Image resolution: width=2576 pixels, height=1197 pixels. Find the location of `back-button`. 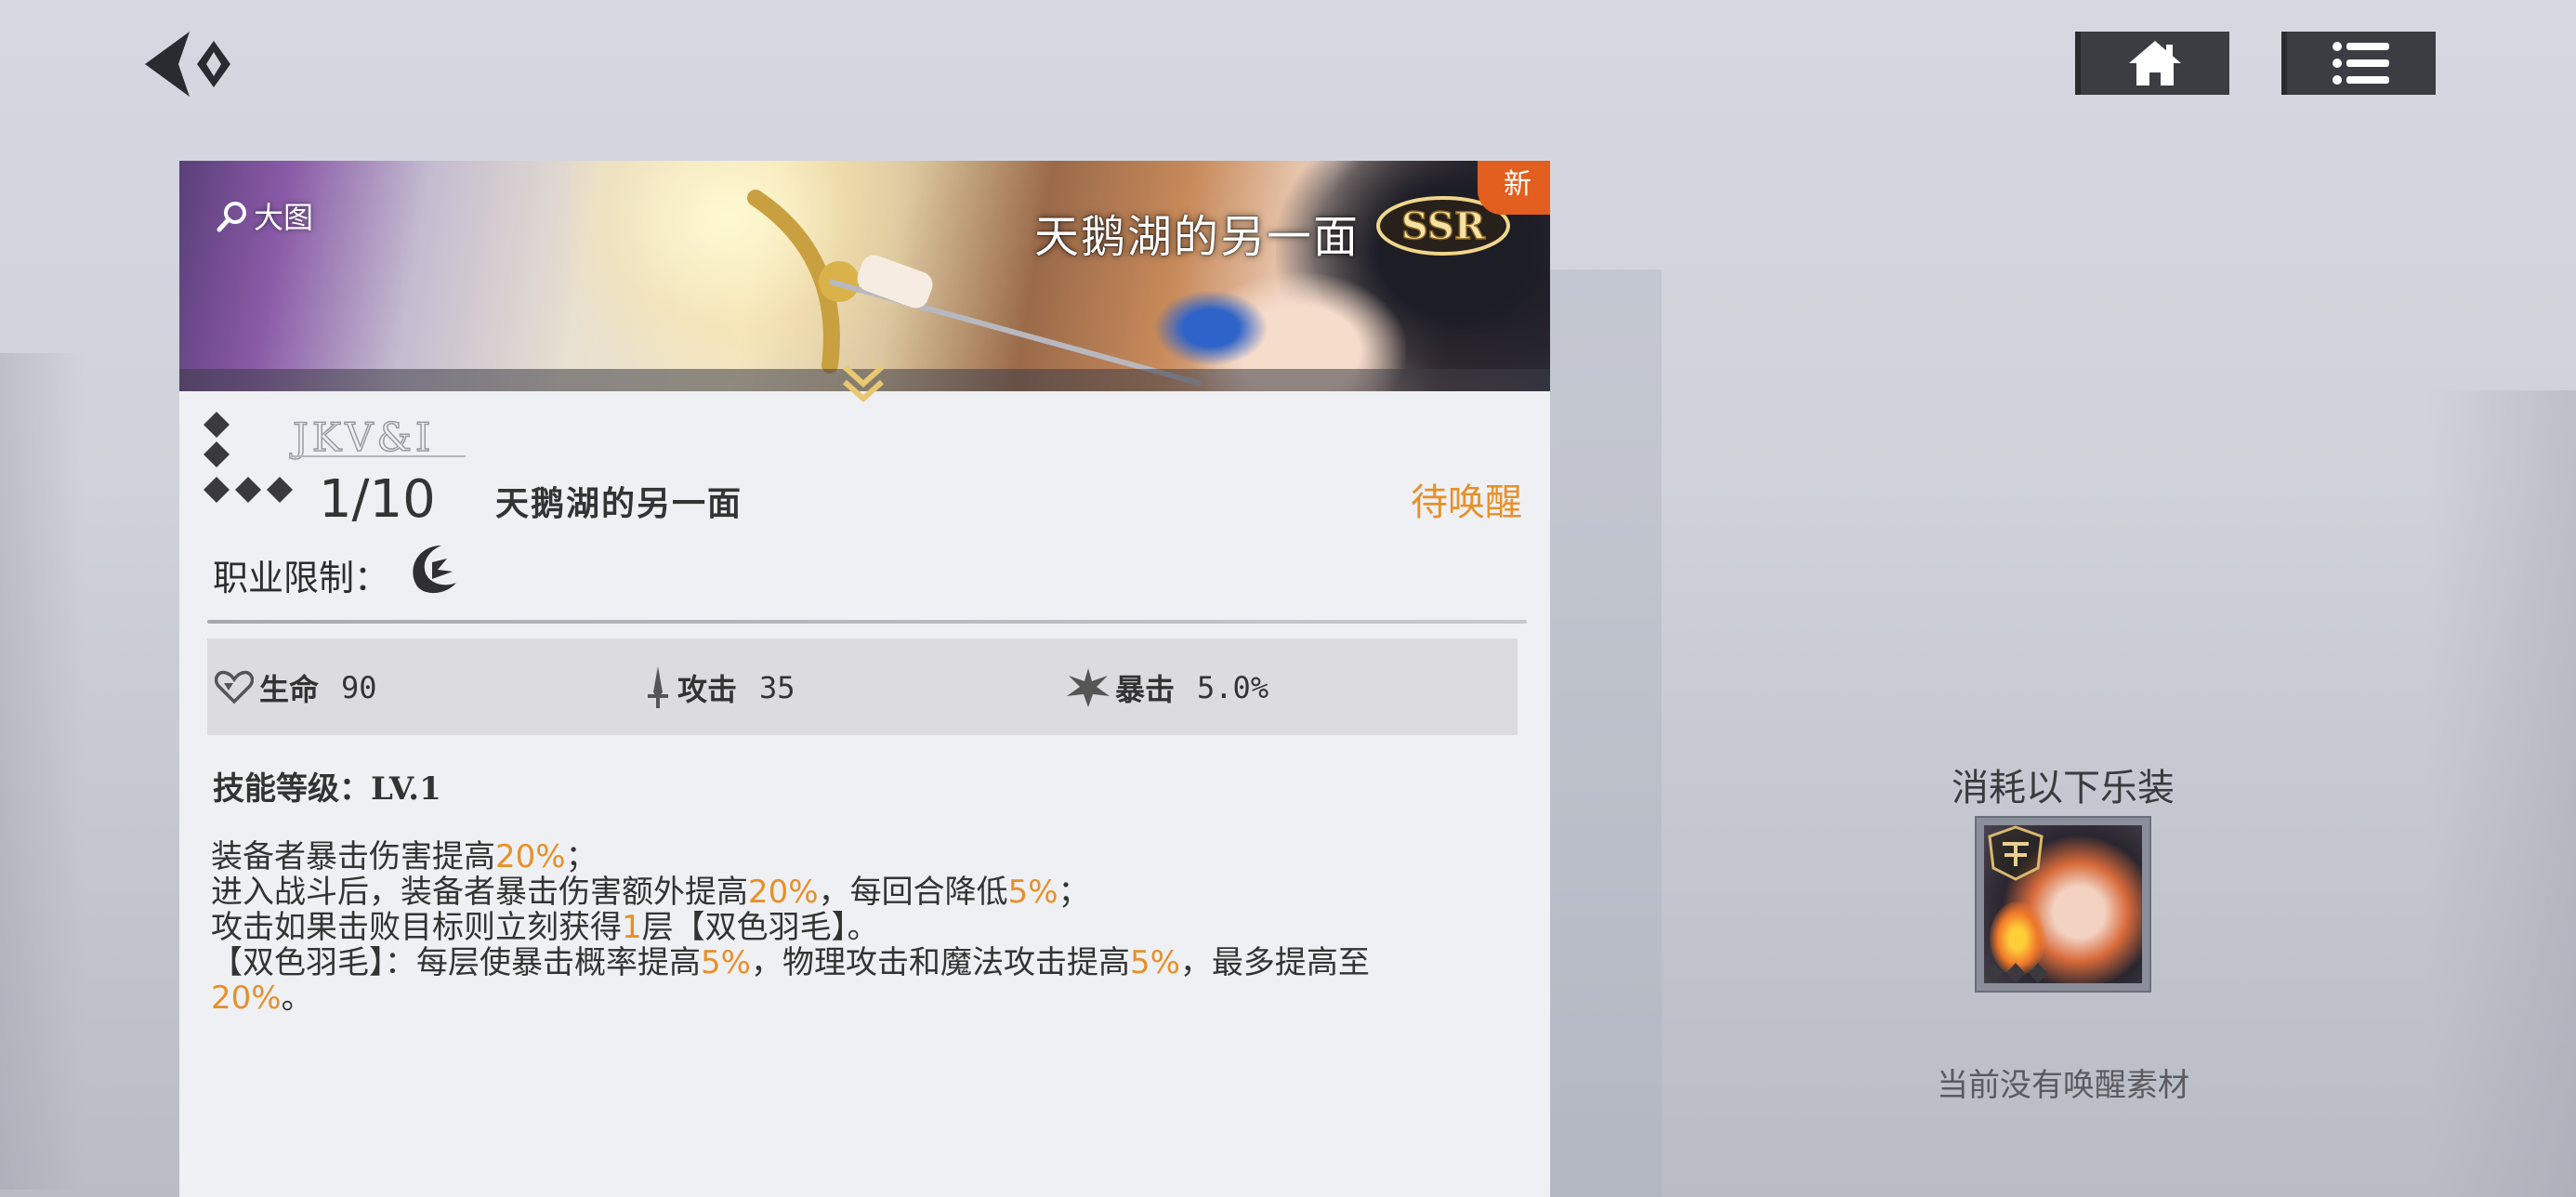

back-button is located at coordinates (192, 64).